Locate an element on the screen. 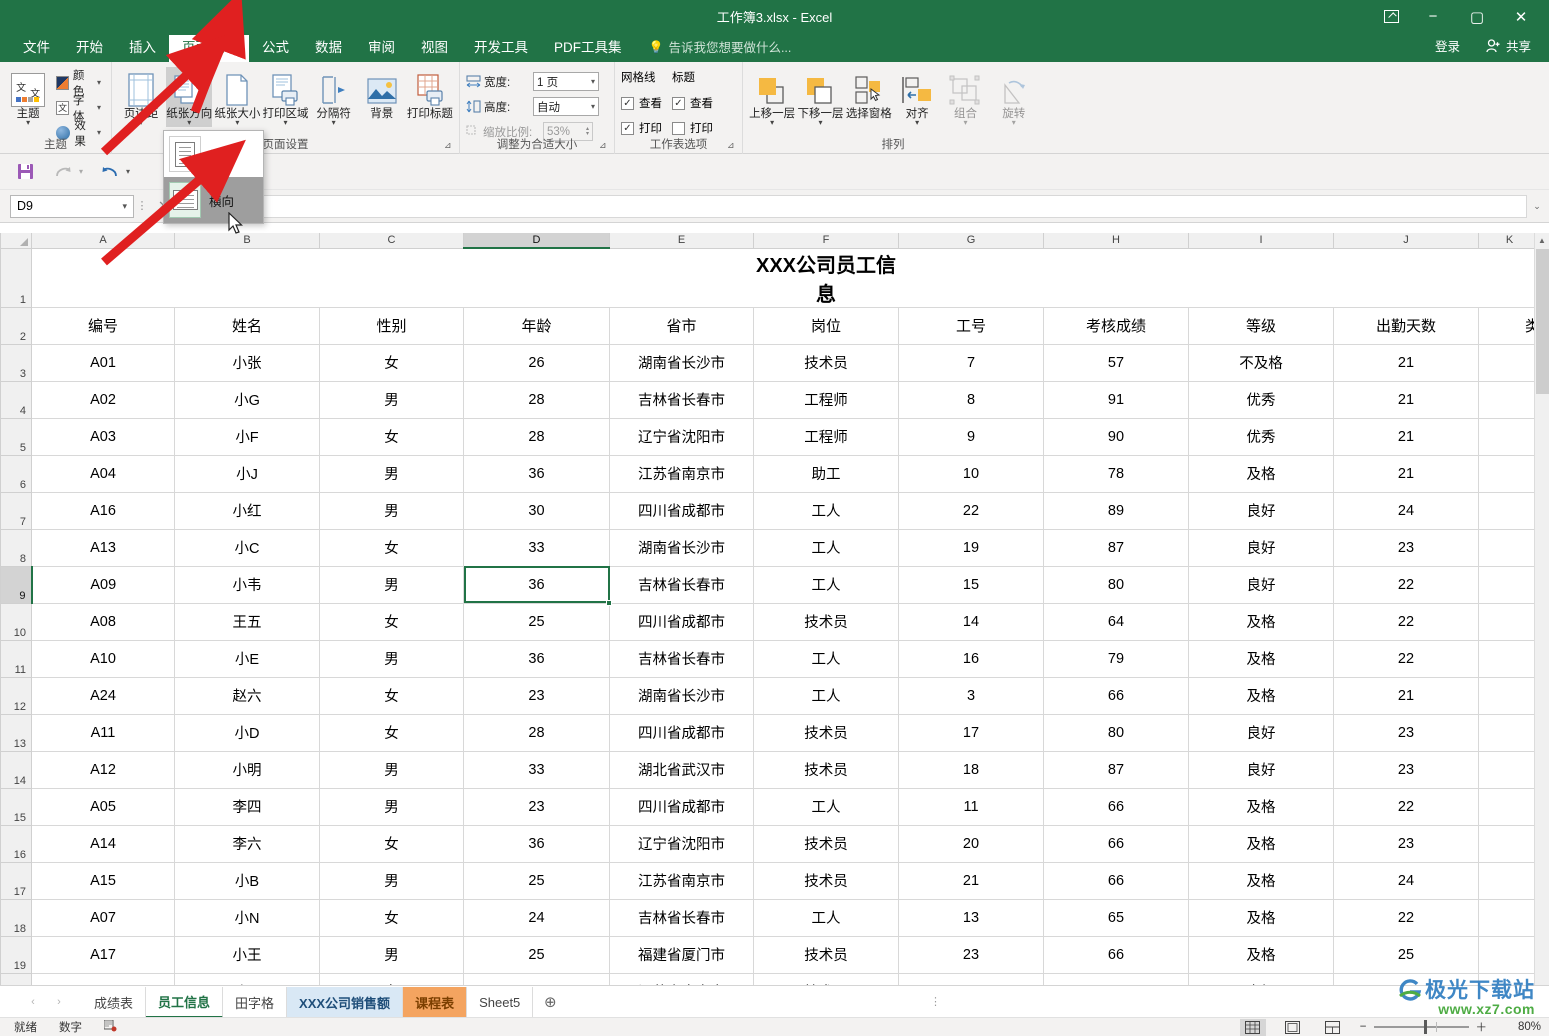  bring-forward-button: 上移一层 ▾ is located at coordinates (772, 97).